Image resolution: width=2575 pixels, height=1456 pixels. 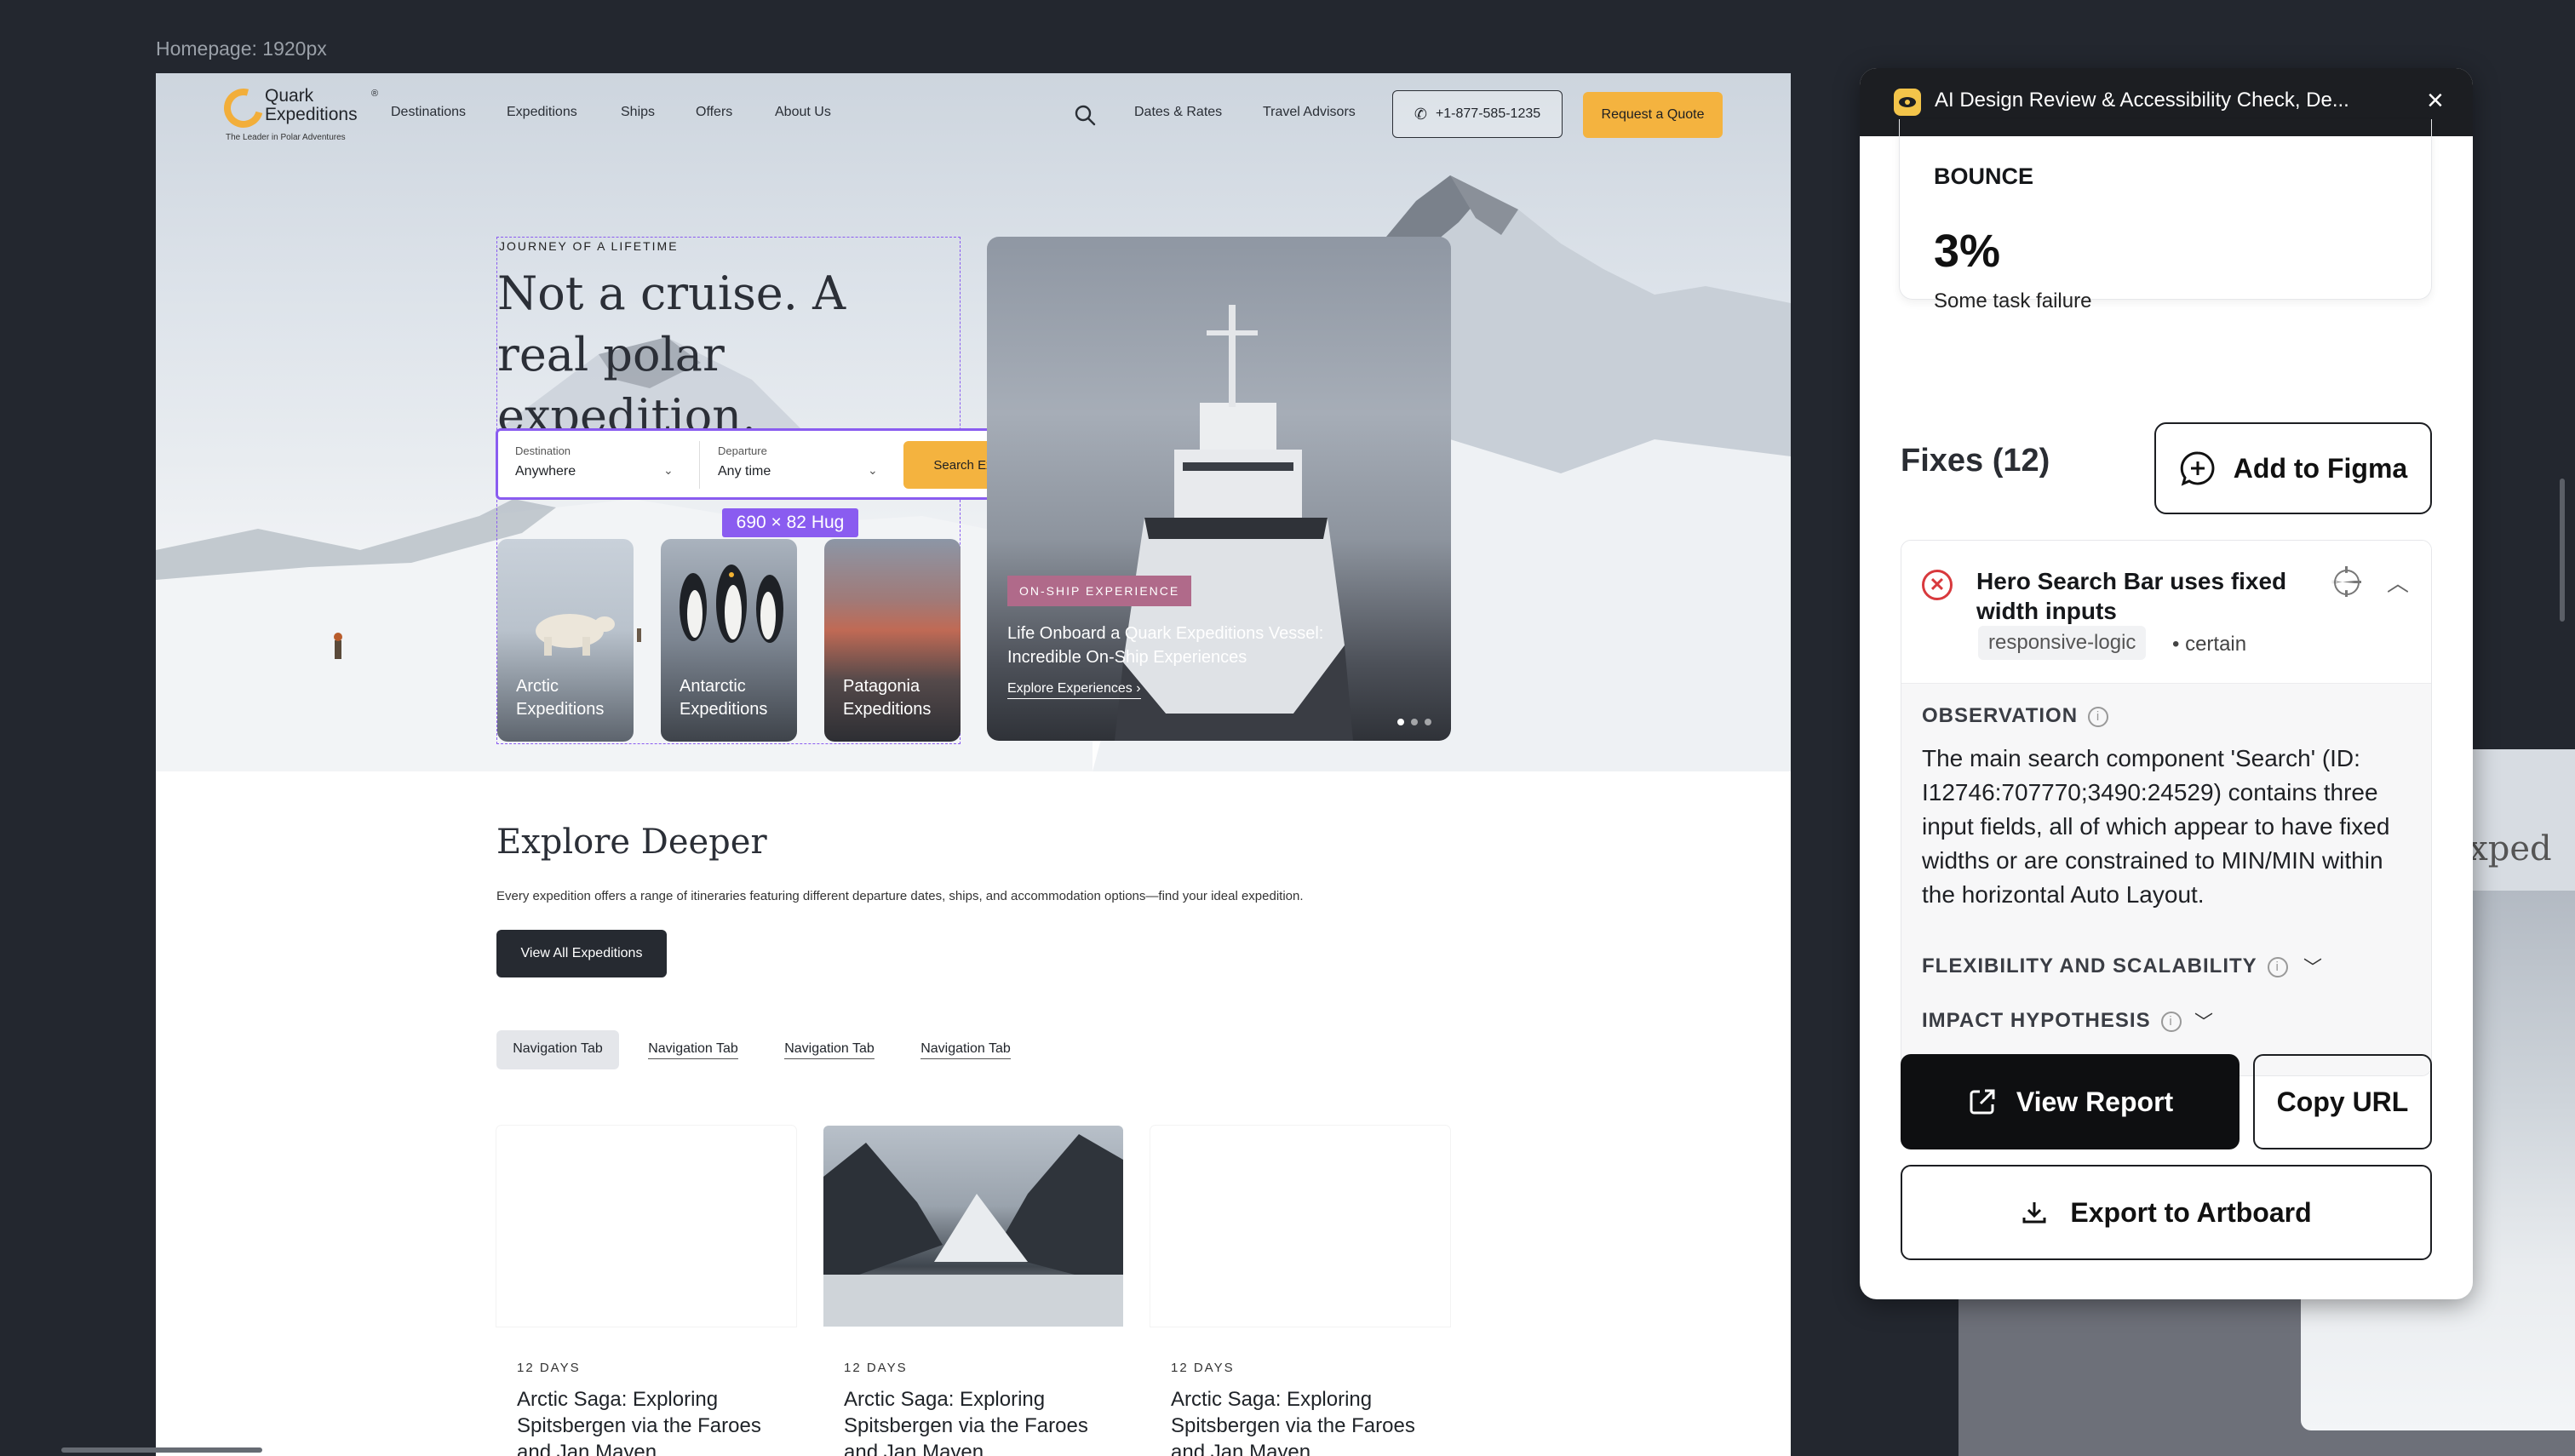 I want to click on add-comment-icon, so click(x=2197, y=469).